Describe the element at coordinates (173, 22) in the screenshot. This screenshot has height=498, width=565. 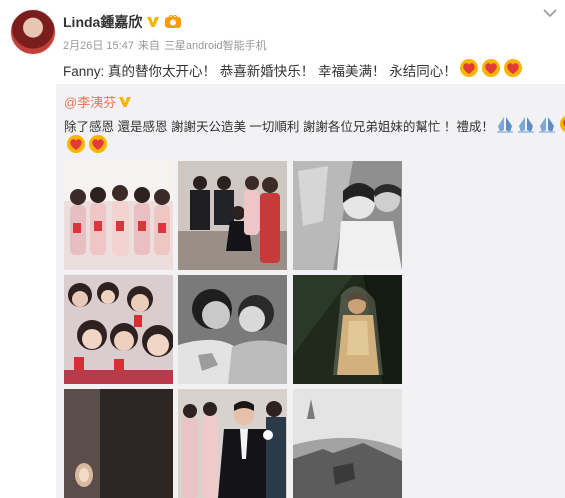
I see `vip-badge-icon` at that location.